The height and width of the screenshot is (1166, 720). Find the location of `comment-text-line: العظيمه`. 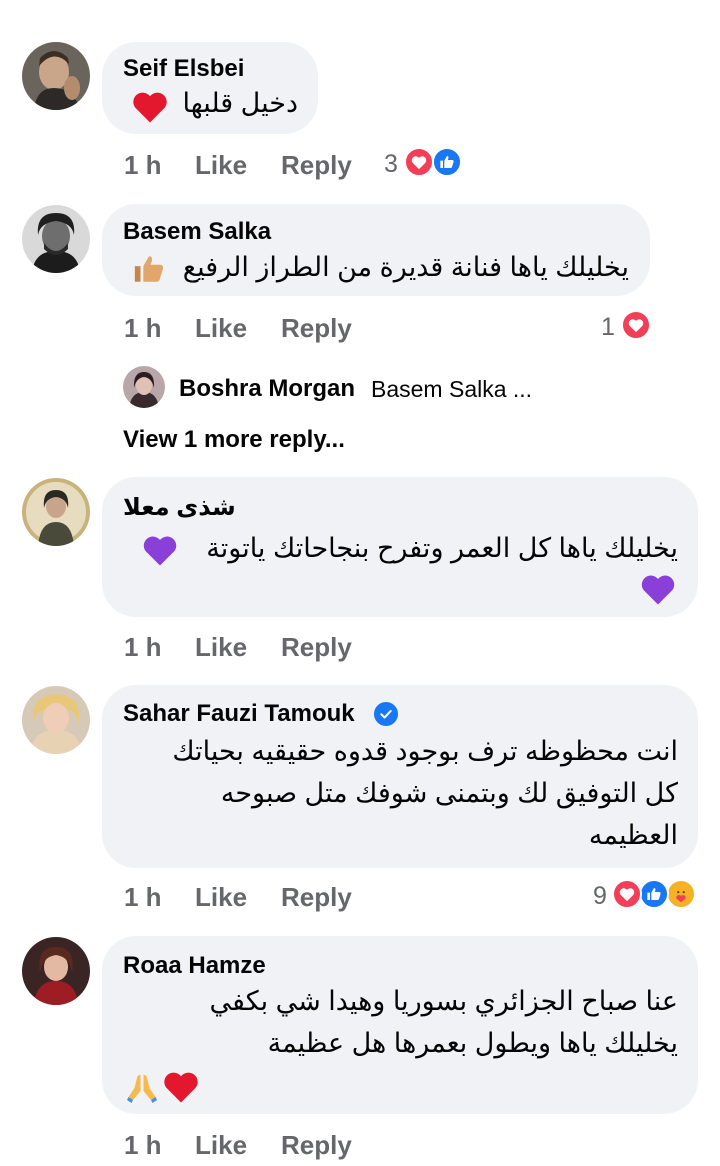

comment-text-line: العظيمه is located at coordinates (633, 835).